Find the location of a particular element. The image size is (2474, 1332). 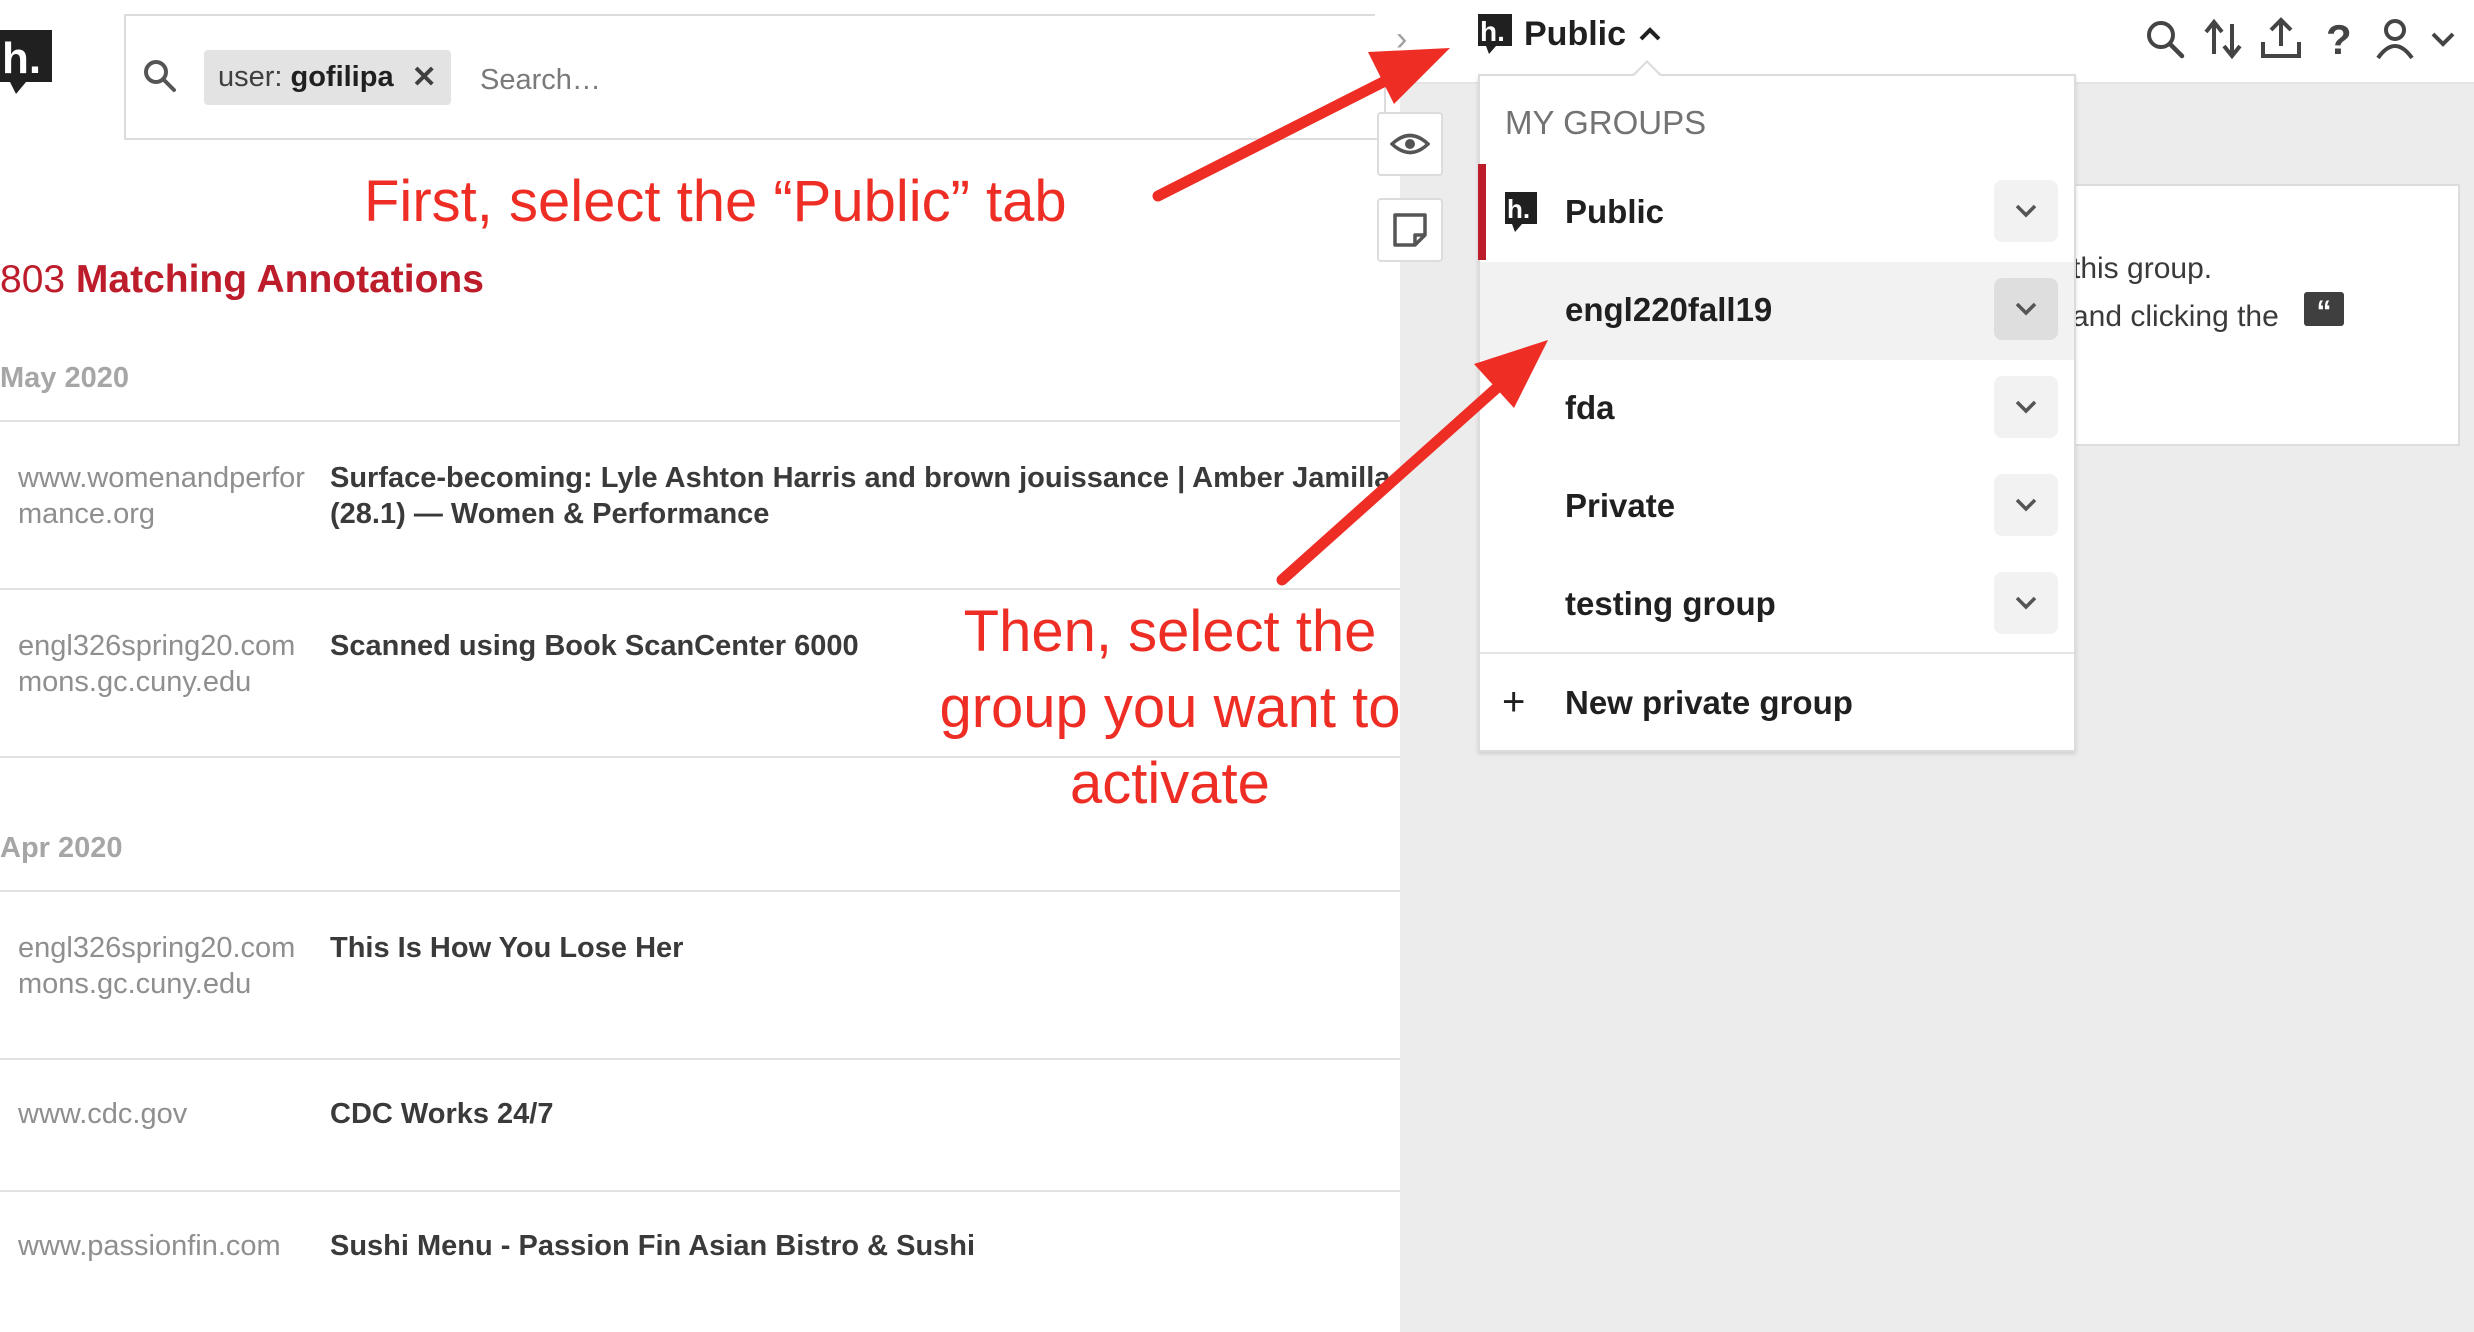

share-icon is located at coordinates (2281, 39).